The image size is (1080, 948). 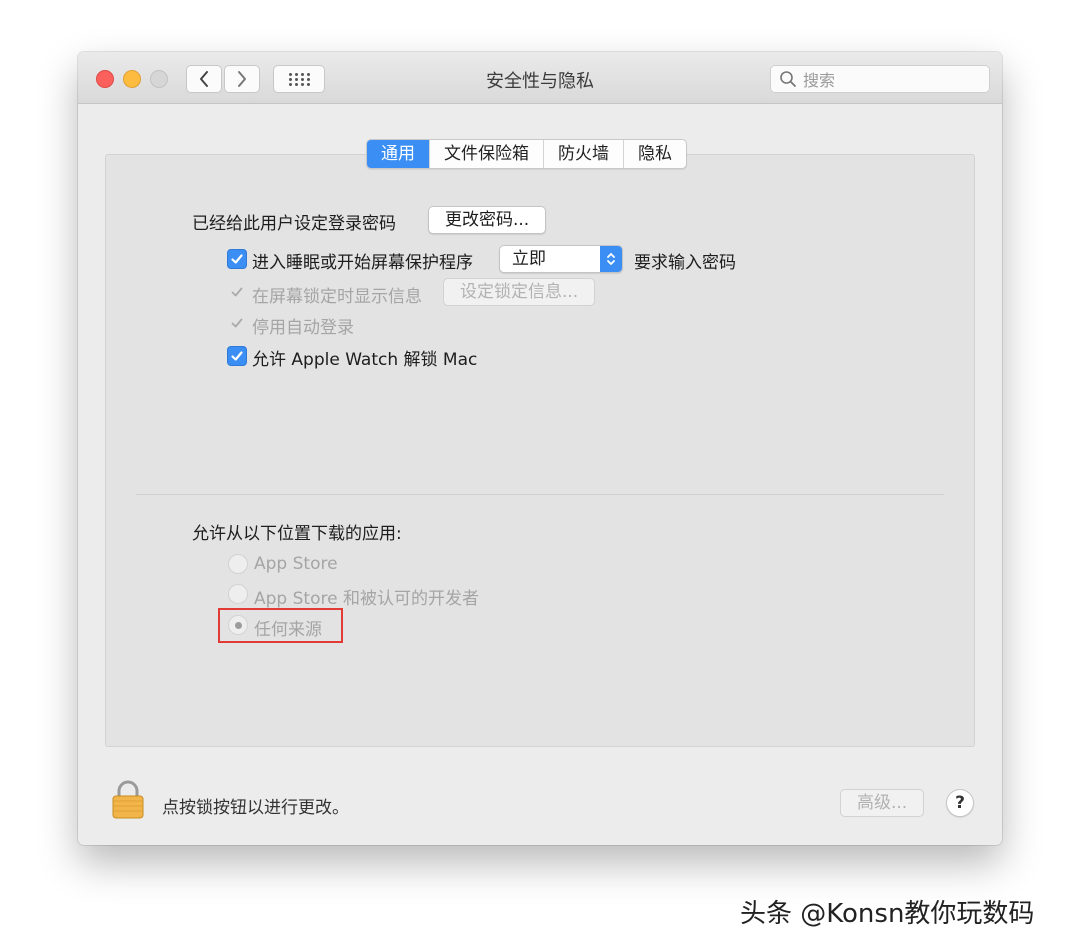 What do you see at coordinates (280, 625) in the screenshot?
I see `annotation-highlight-box` at bounding box center [280, 625].